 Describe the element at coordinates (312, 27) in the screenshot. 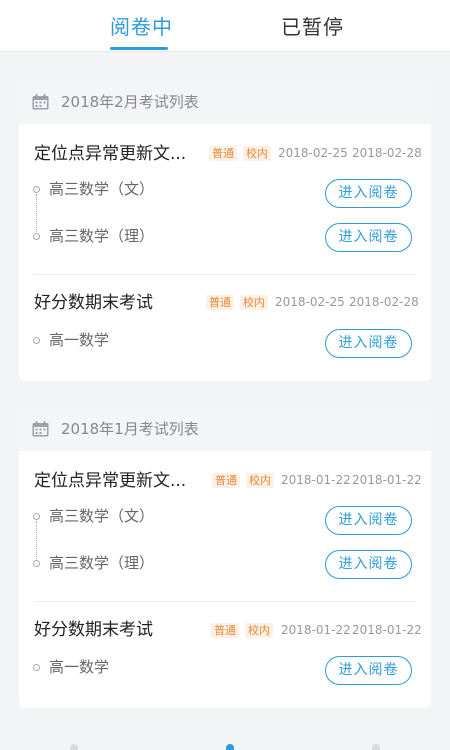

I see `tab-paused: 已暂停` at that location.